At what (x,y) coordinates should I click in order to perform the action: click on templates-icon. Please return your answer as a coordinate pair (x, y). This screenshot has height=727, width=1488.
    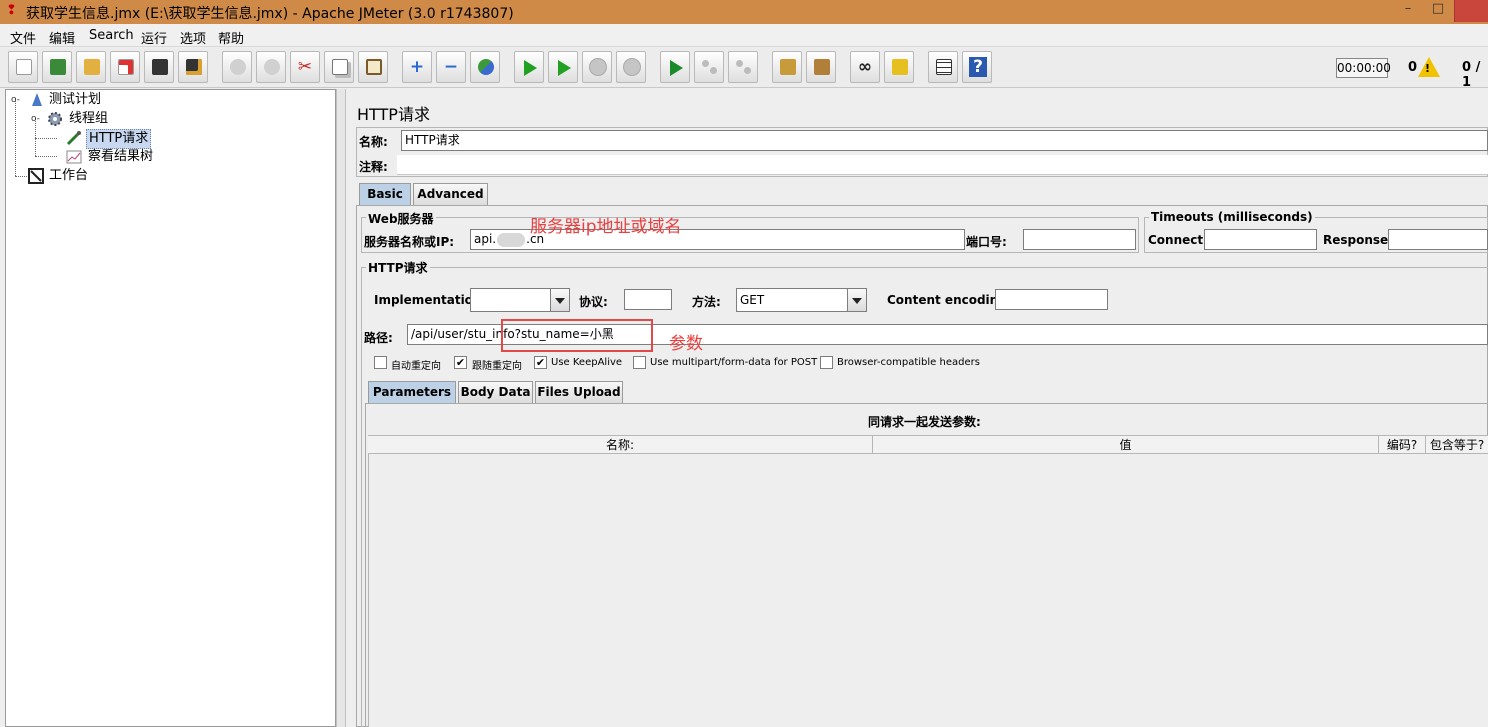
    Looking at the image, I should click on (58, 67).